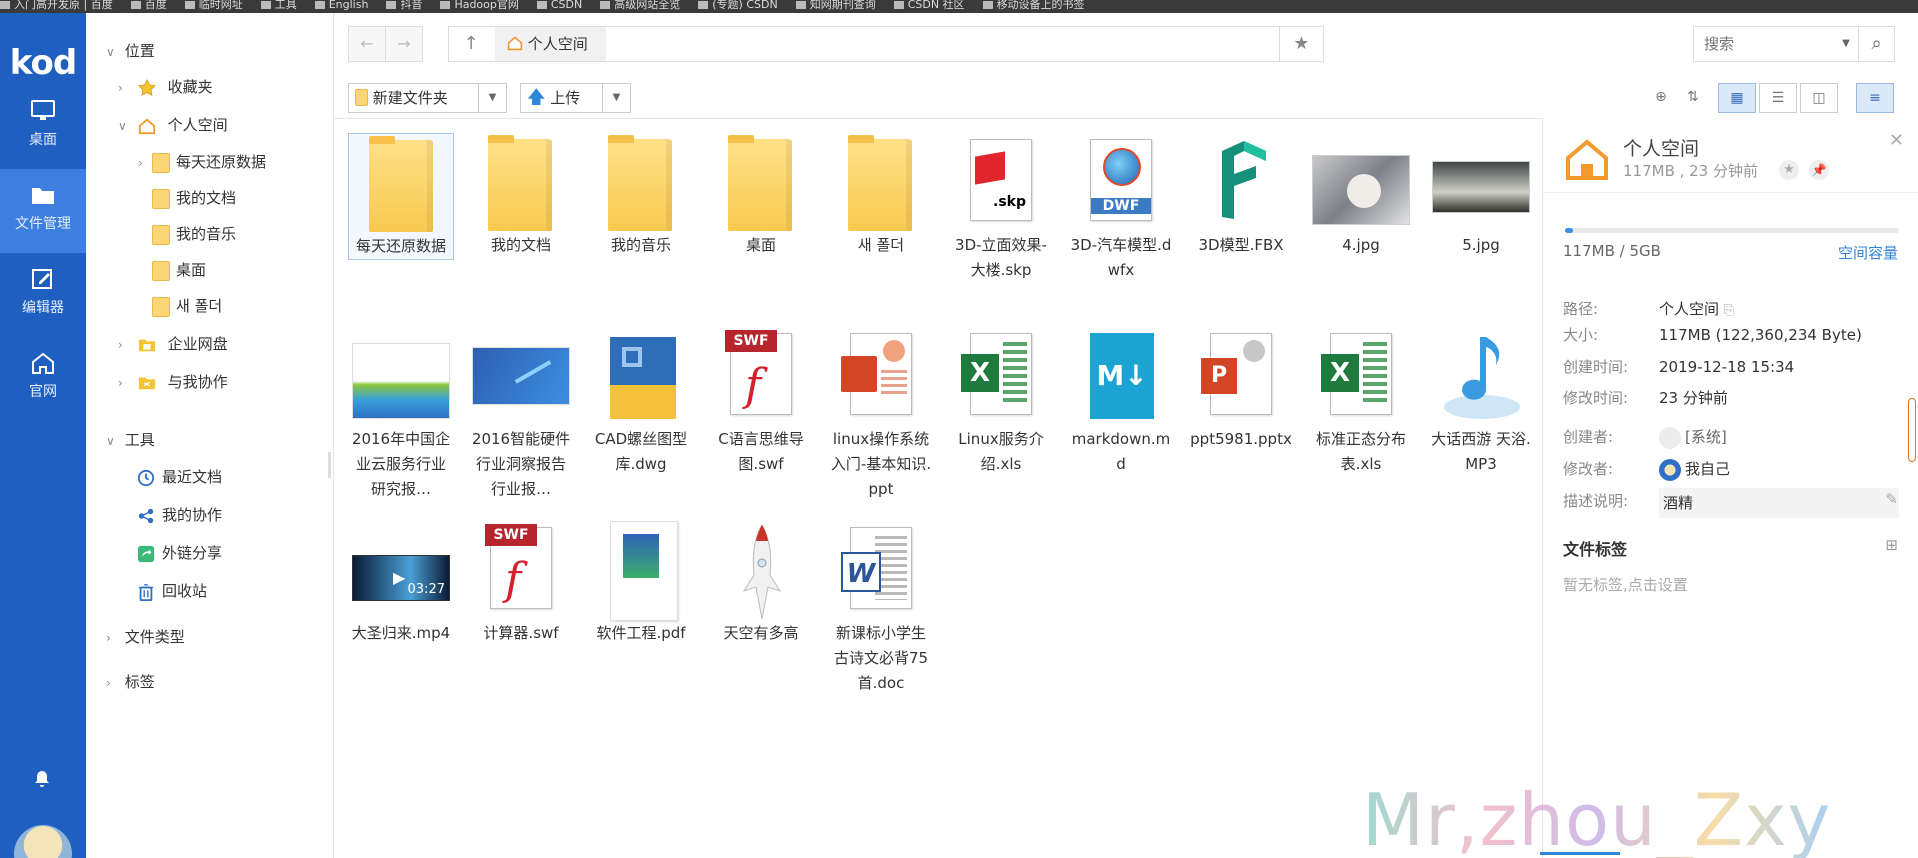  Describe the element at coordinates (761, 402) in the screenshot. I see `file-item: SWF f C语言思维导图.swf` at that location.